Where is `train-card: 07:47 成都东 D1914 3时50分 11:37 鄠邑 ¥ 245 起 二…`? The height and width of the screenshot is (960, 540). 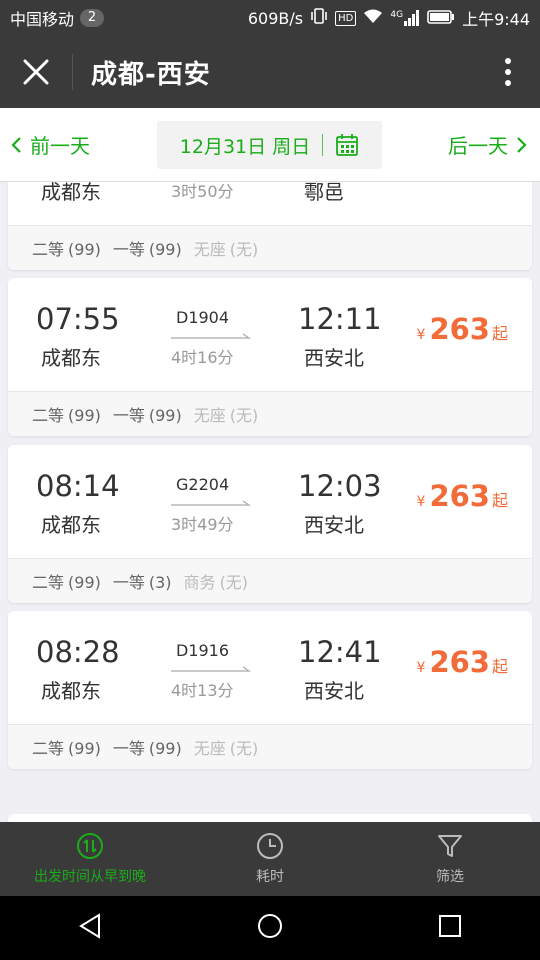
train-card: 07:47 成都东 D1914 3时50分 11:37 鄠邑 ¥ 245 起 二… is located at coordinates (270, 226).